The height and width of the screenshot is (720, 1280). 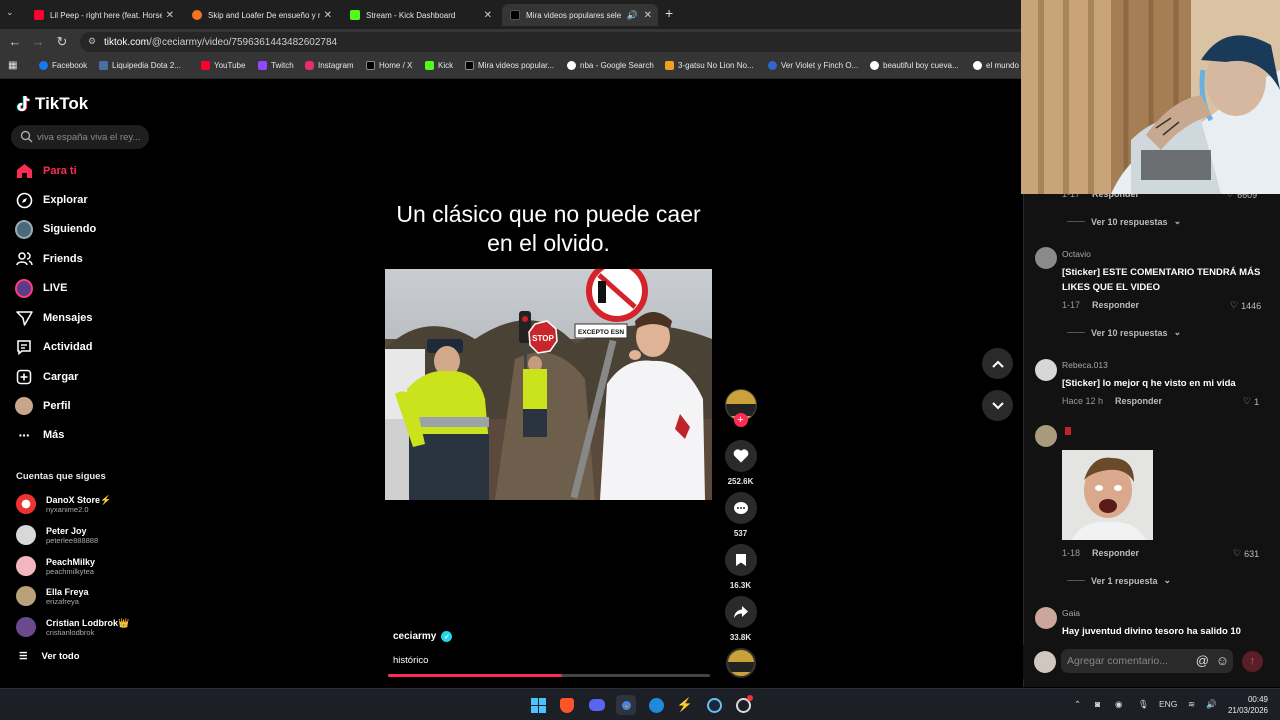 What do you see at coordinates (46, 171) in the screenshot?
I see `nav-para-ti: Para ti` at bounding box center [46, 171].